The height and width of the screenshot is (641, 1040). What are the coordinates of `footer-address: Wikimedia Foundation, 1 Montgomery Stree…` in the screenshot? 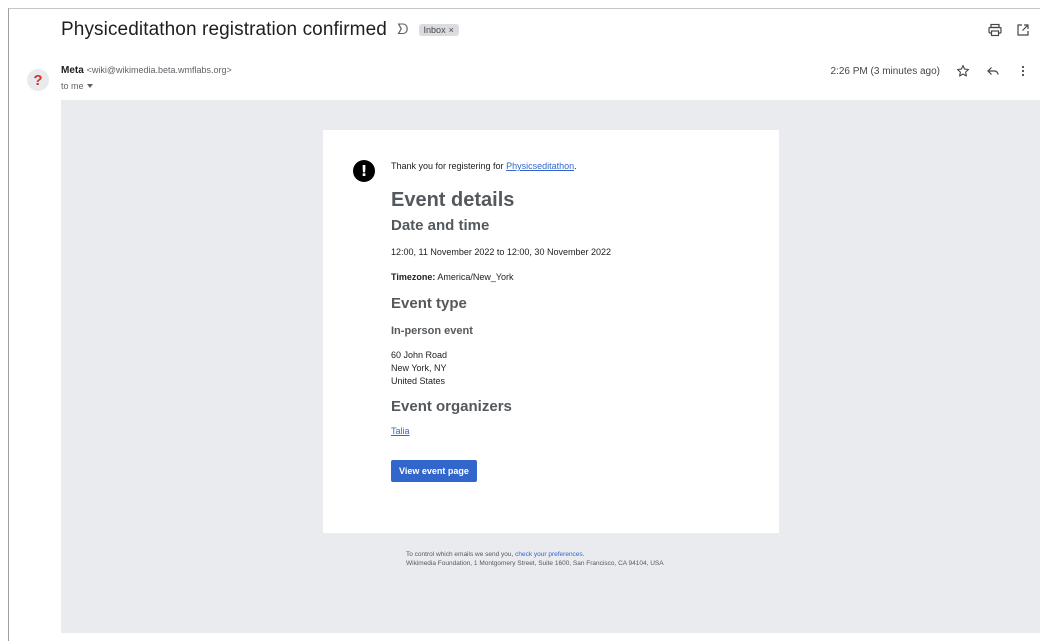 It's located at (535, 563).